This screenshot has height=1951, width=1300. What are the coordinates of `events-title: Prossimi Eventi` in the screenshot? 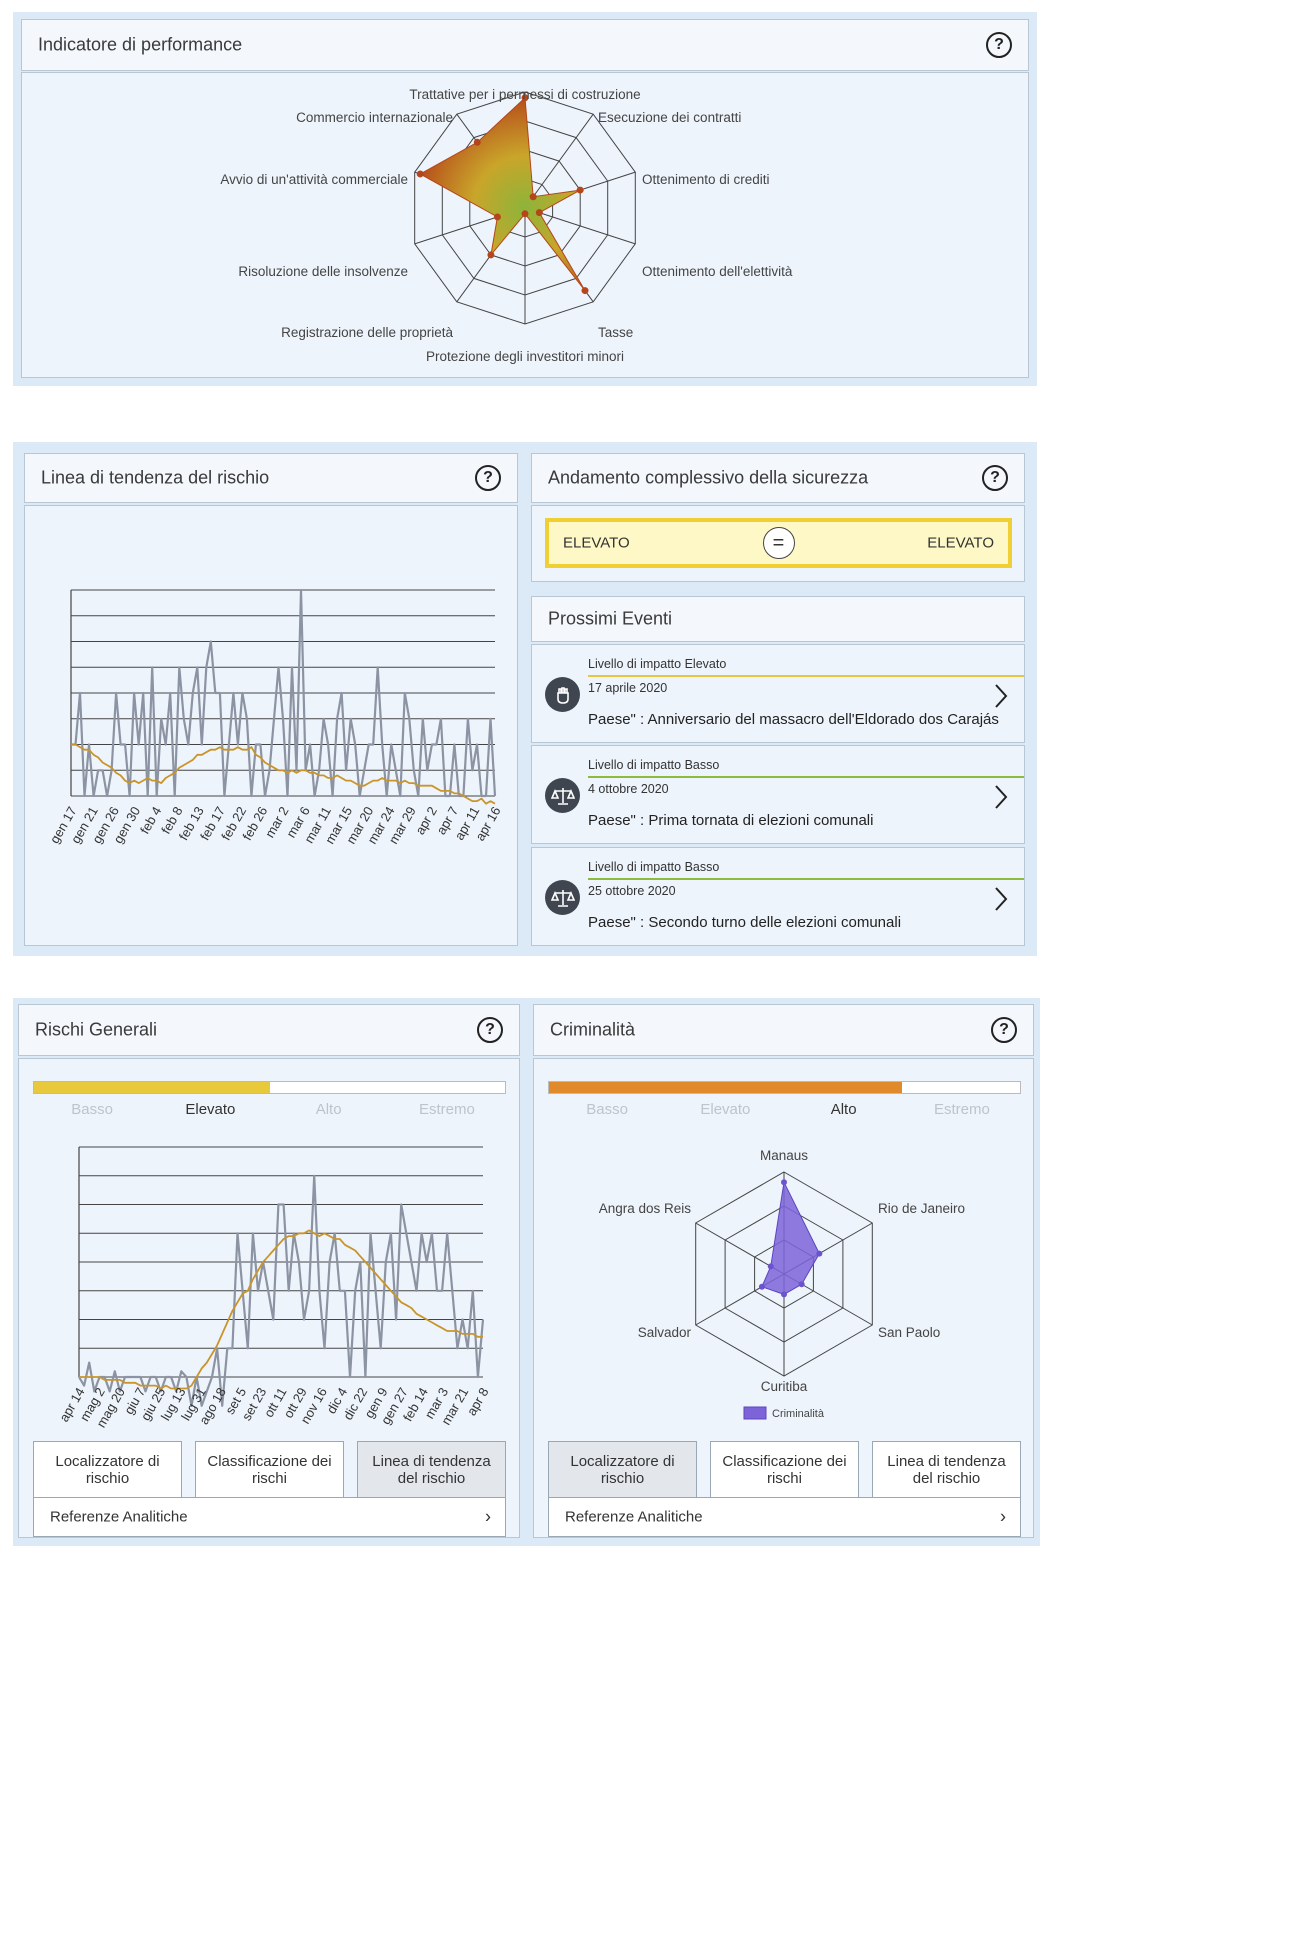 It's located at (610, 618).